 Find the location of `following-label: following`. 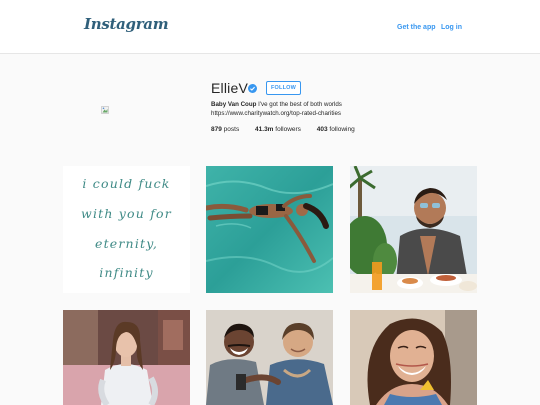

following-label: following is located at coordinates (342, 129).